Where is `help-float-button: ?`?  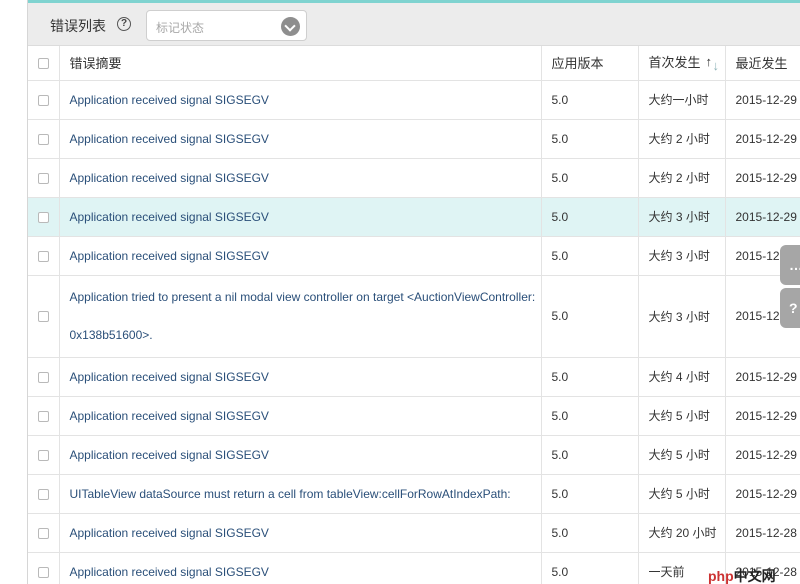 help-float-button: ? is located at coordinates (790, 308).